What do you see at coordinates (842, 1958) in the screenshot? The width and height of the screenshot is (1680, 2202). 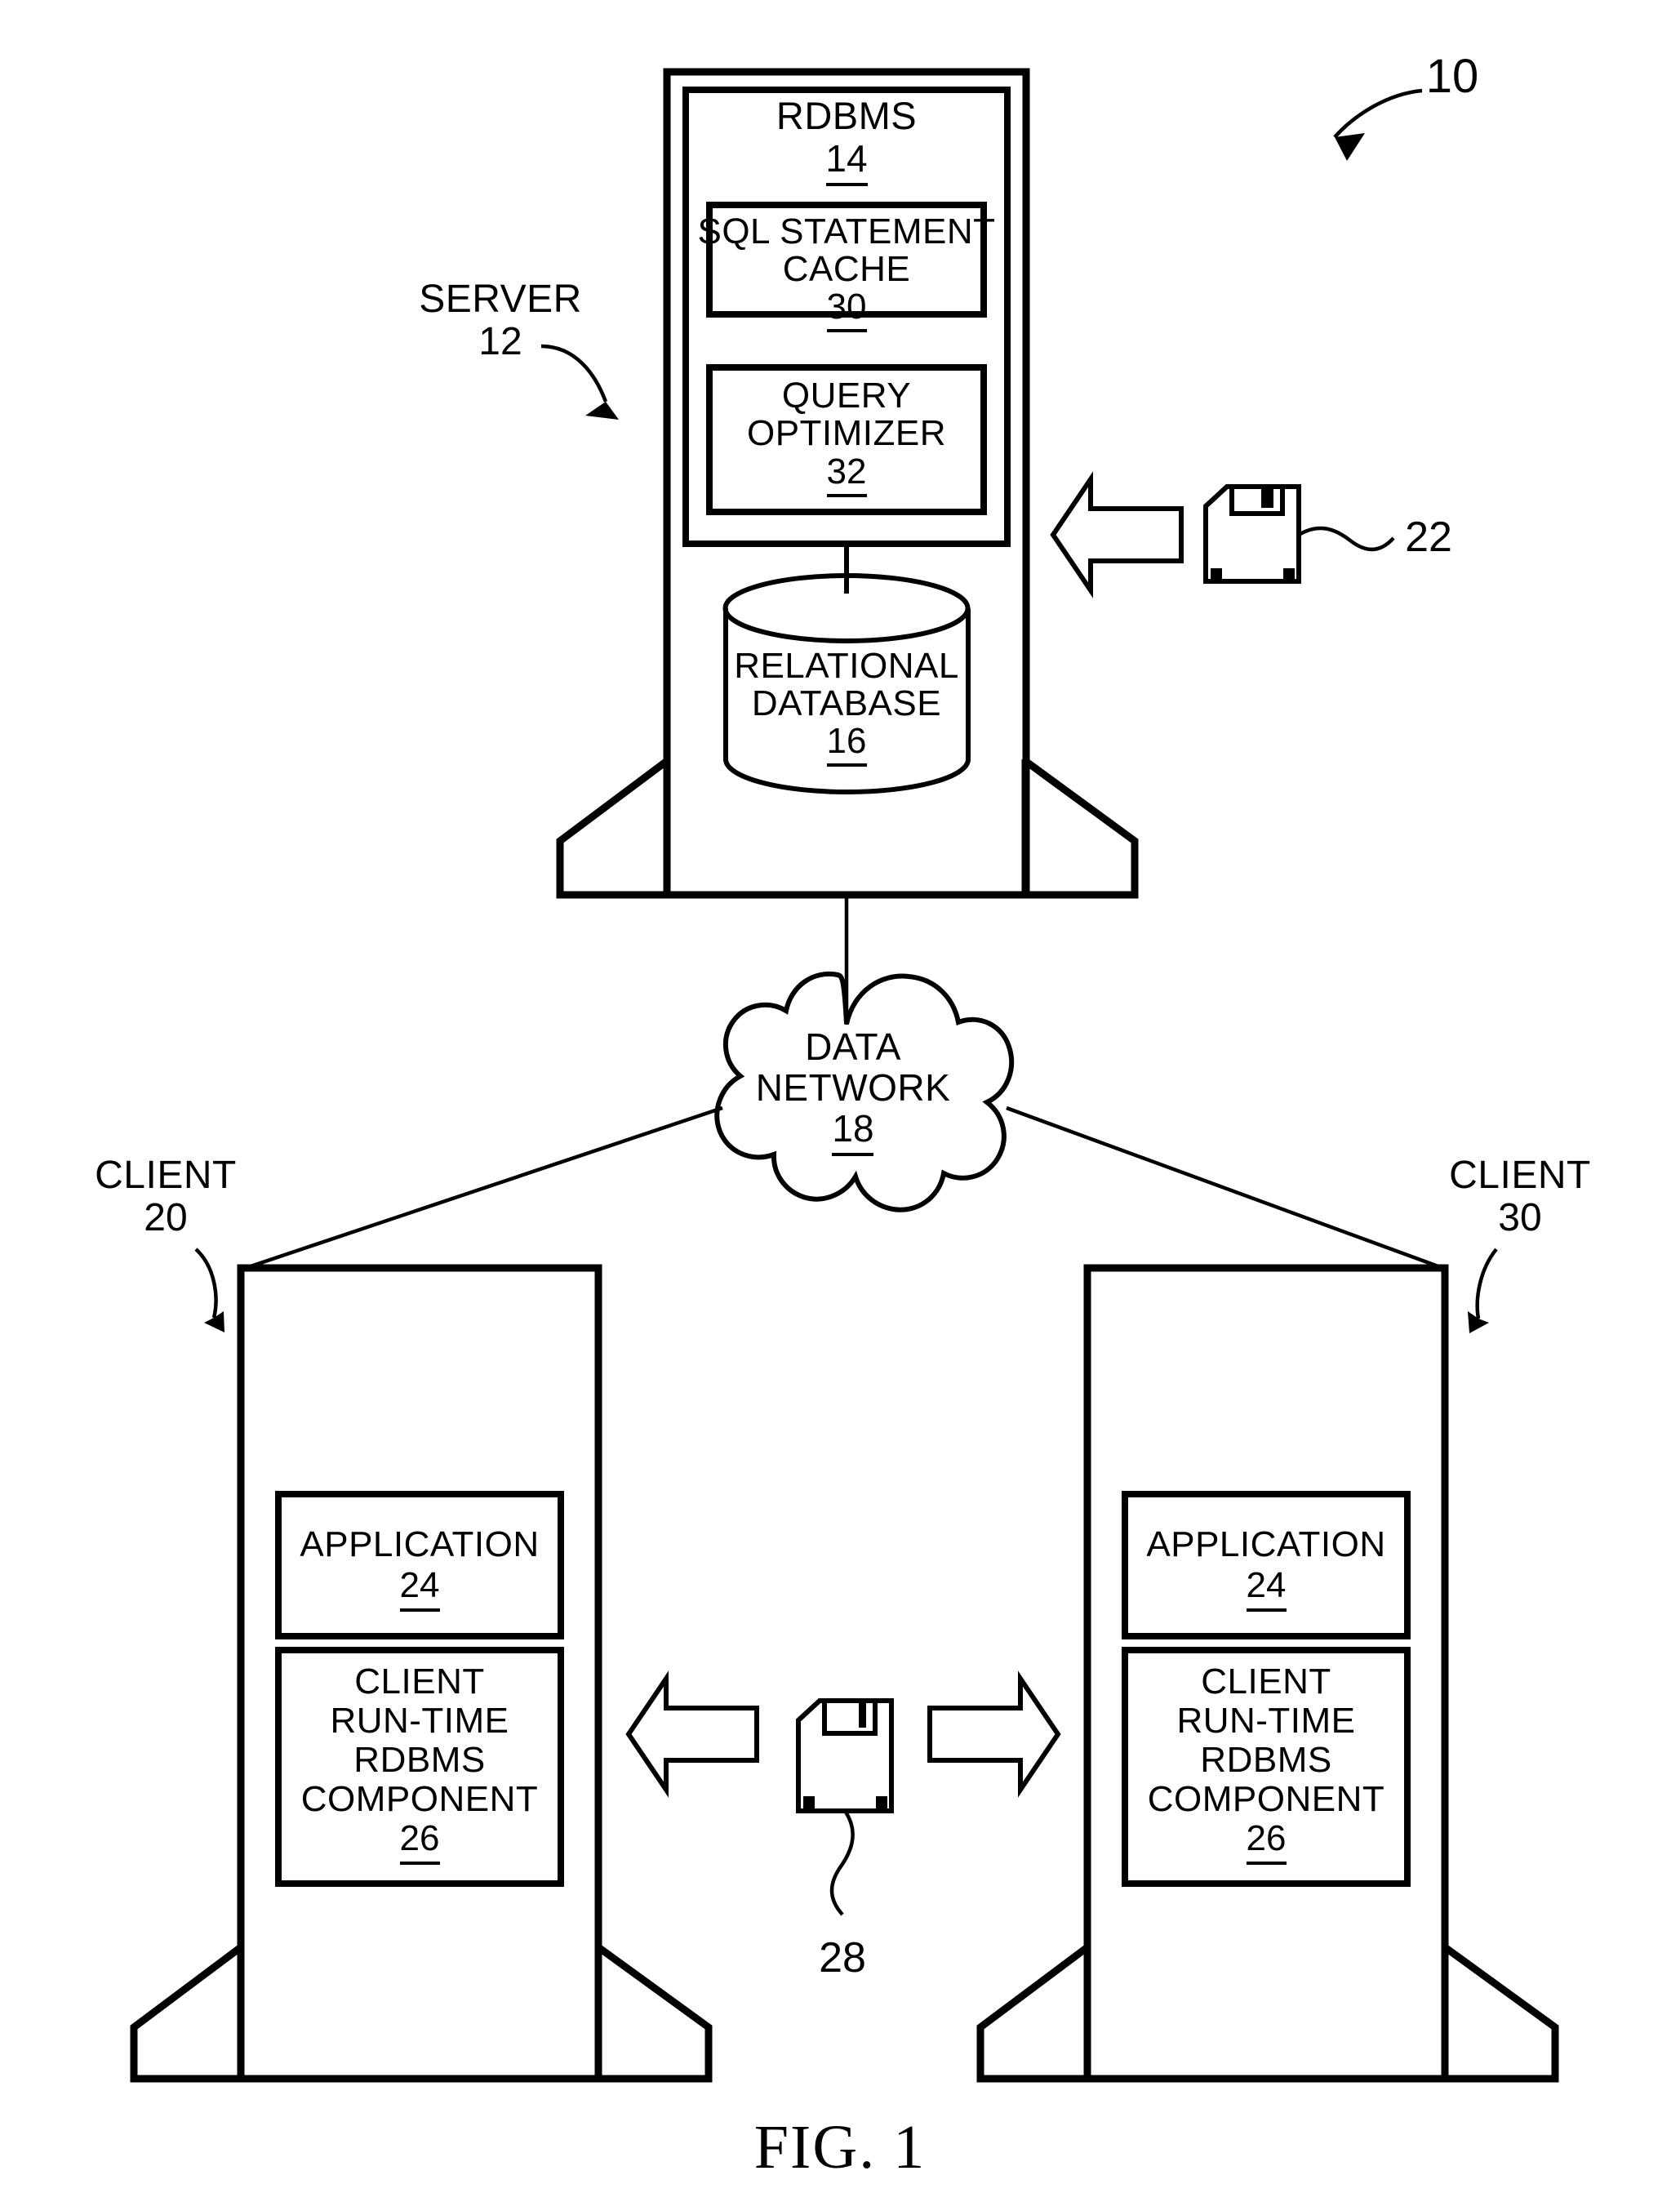 I see `media-ref-28: 28` at bounding box center [842, 1958].